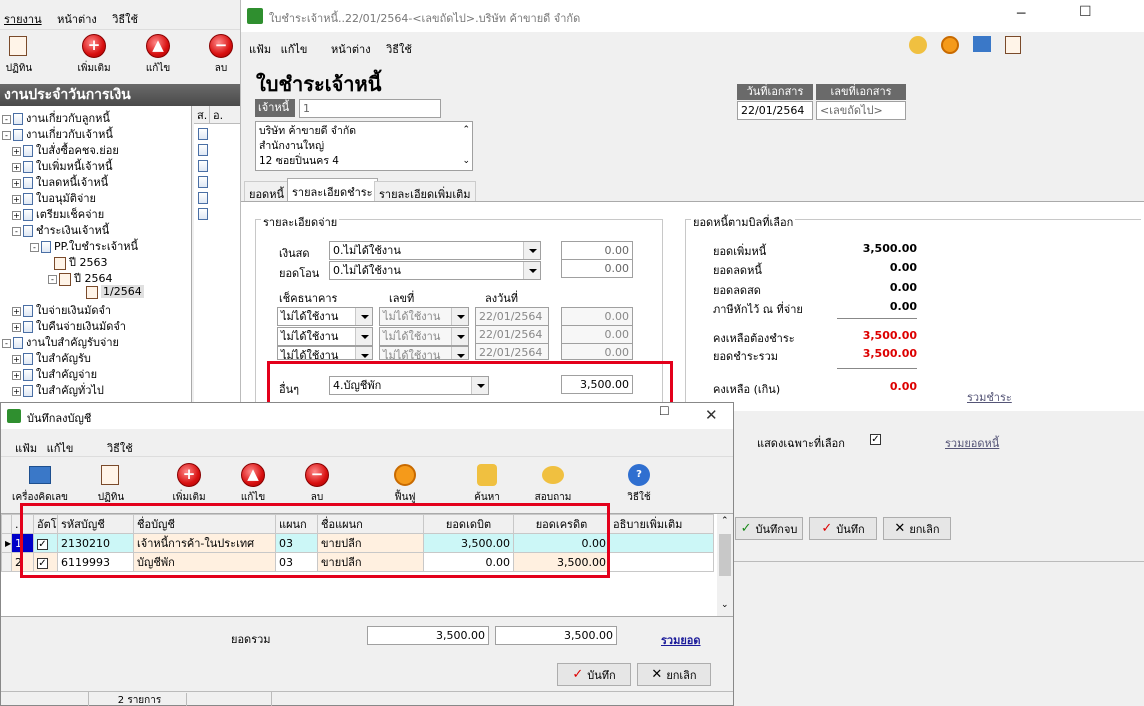  Describe the element at coordinates (275, 108) in the screenshot. I see `creditor-label: เจ้าหนี้` at that location.